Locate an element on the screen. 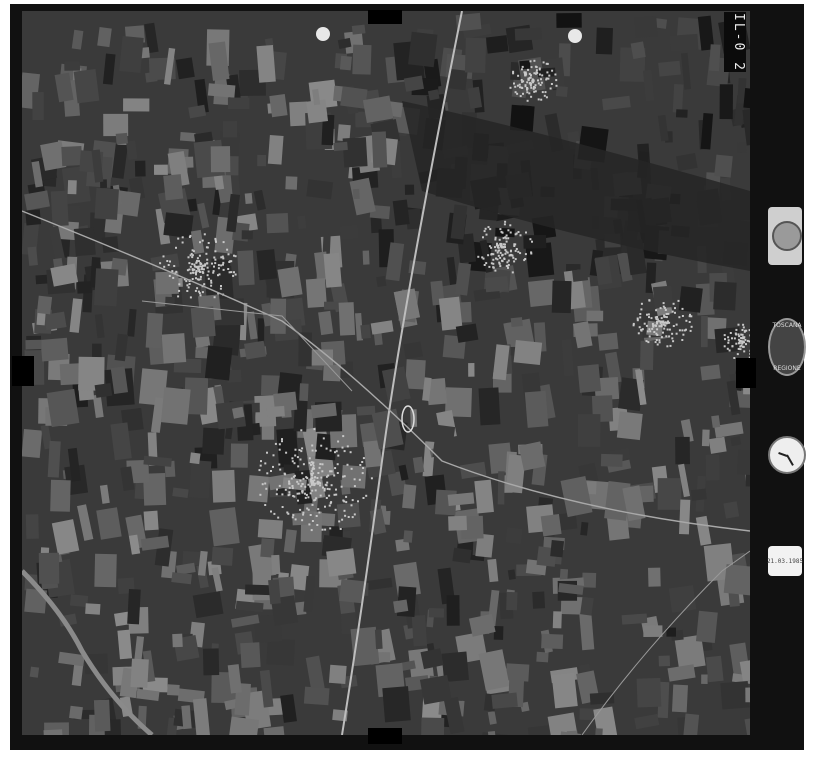 The height and width of the screenshot is (762, 819). level-gauge: TOSCANA REGIONE is located at coordinates (787, 347).